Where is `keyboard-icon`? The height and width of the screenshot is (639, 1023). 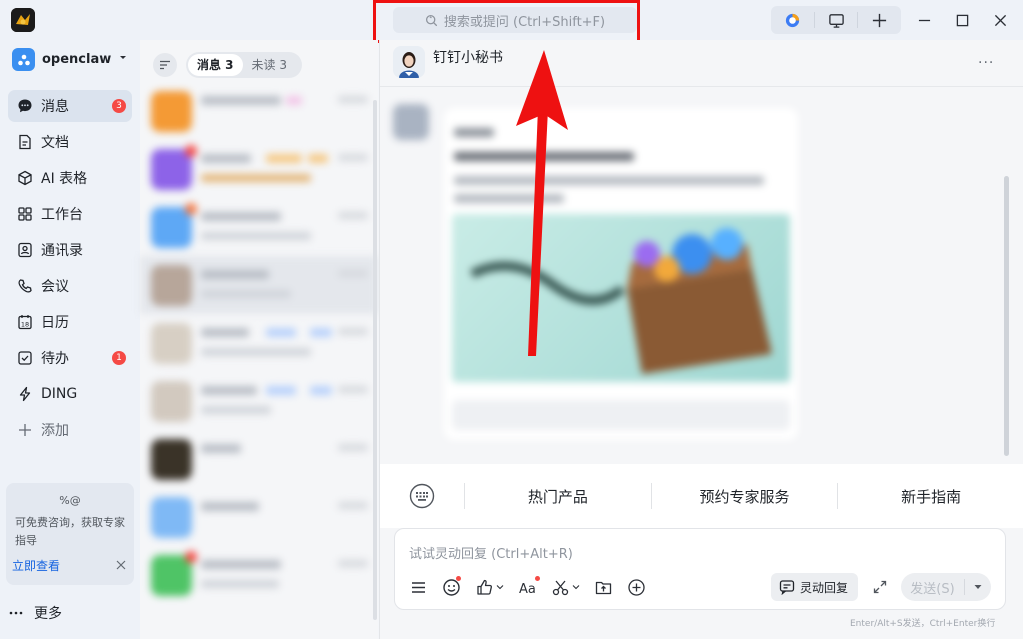
keyboard-icon is located at coordinates (422, 496).